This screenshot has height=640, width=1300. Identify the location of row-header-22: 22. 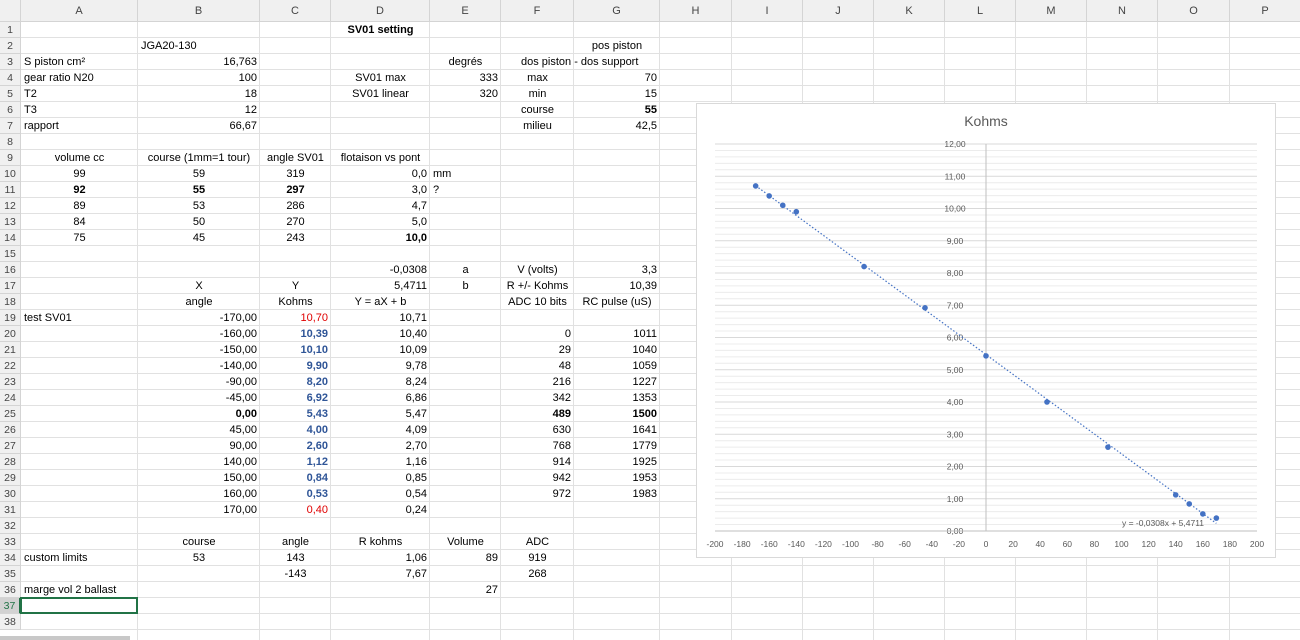
(10, 366).